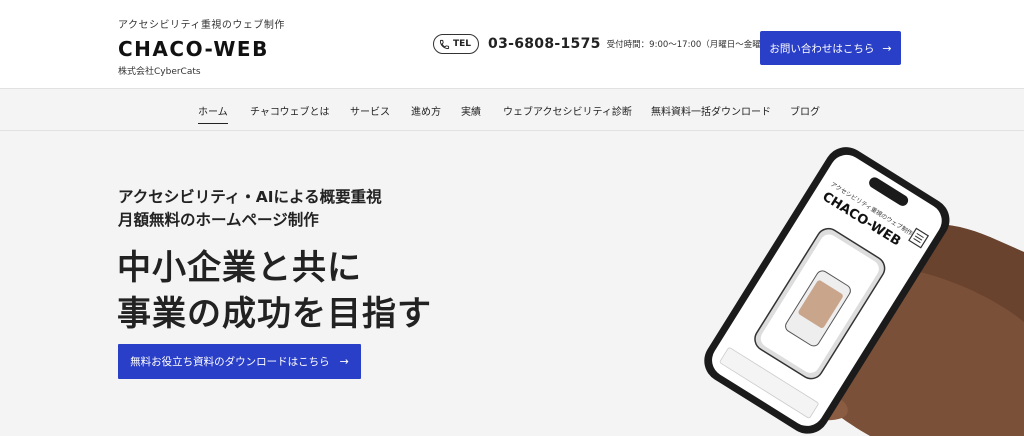 This screenshot has width=1024, height=436. I want to click on download-button-label: 無料お役立ち資料のダウンロードはこちら, so click(230, 362).